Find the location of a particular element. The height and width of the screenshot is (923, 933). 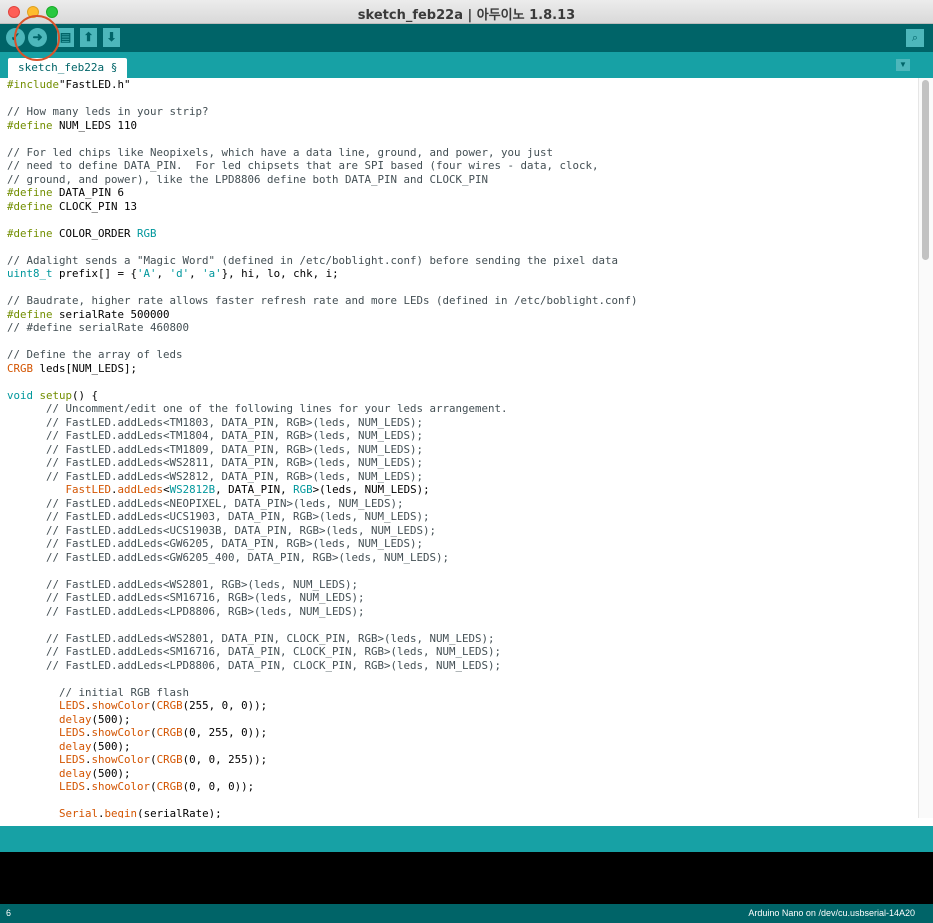

serial-monitor-button: ⌕ is located at coordinates (915, 38).